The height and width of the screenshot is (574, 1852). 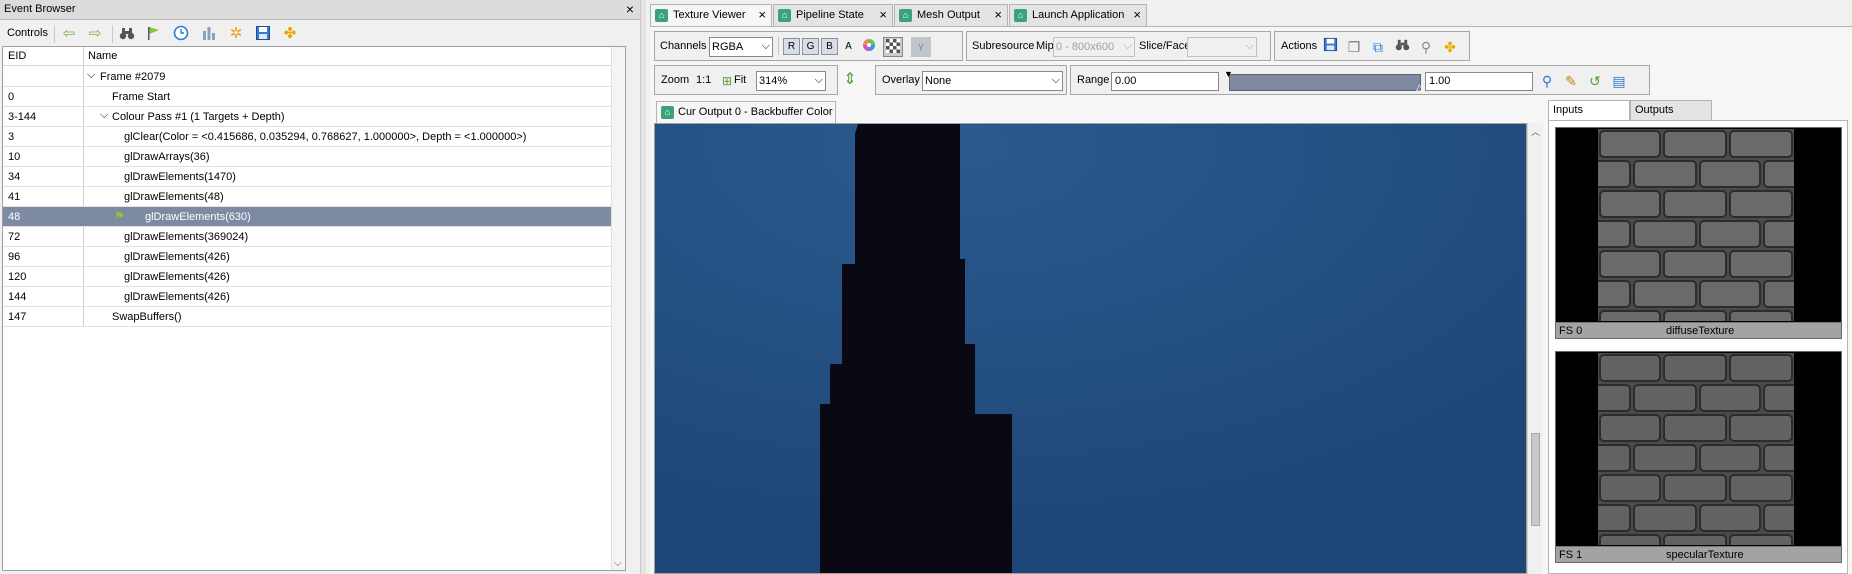 What do you see at coordinates (1571, 331) in the screenshot?
I see `thumbnail-slot: FS 0` at bounding box center [1571, 331].